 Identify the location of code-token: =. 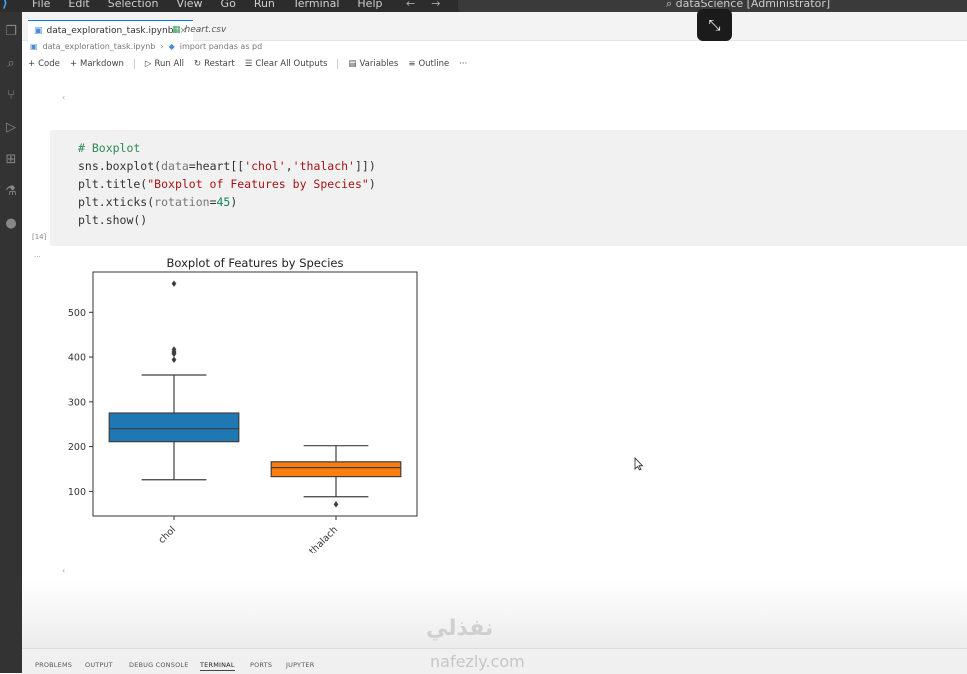
(213, 202).